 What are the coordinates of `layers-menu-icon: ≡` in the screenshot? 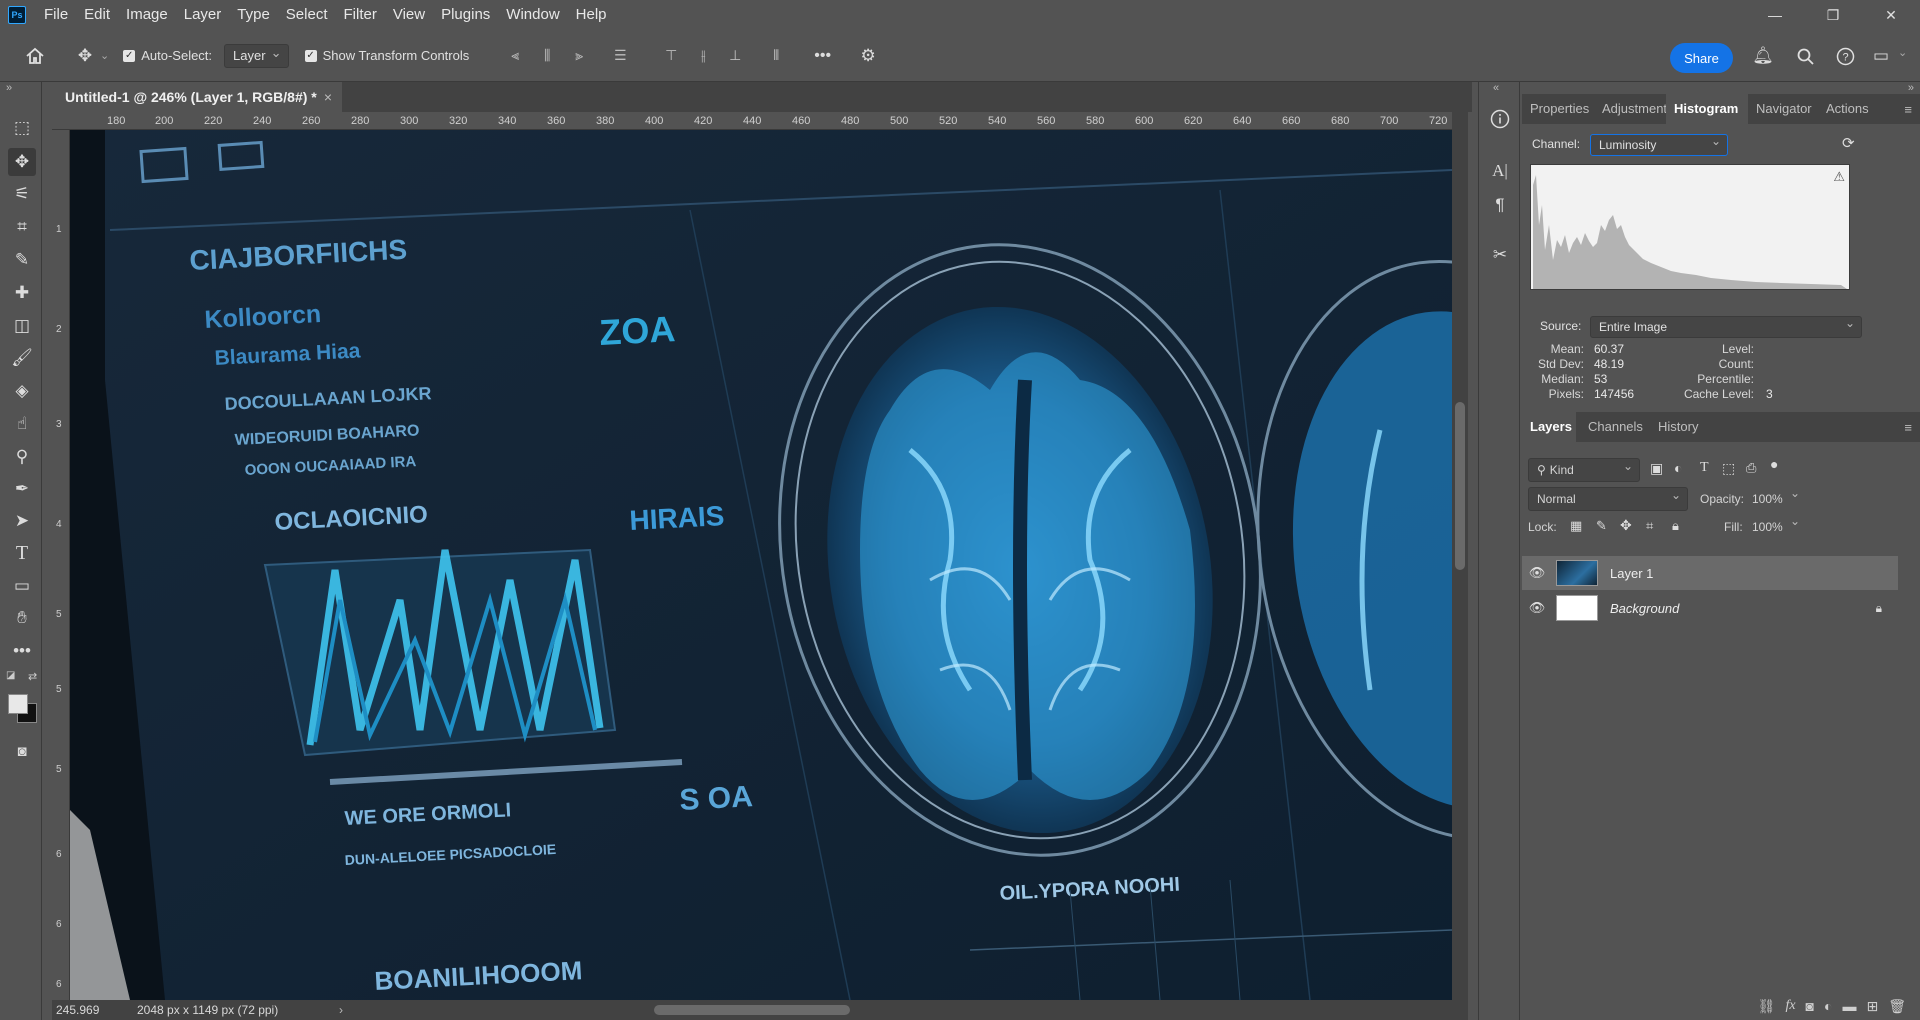 It's located at (1908, 427).